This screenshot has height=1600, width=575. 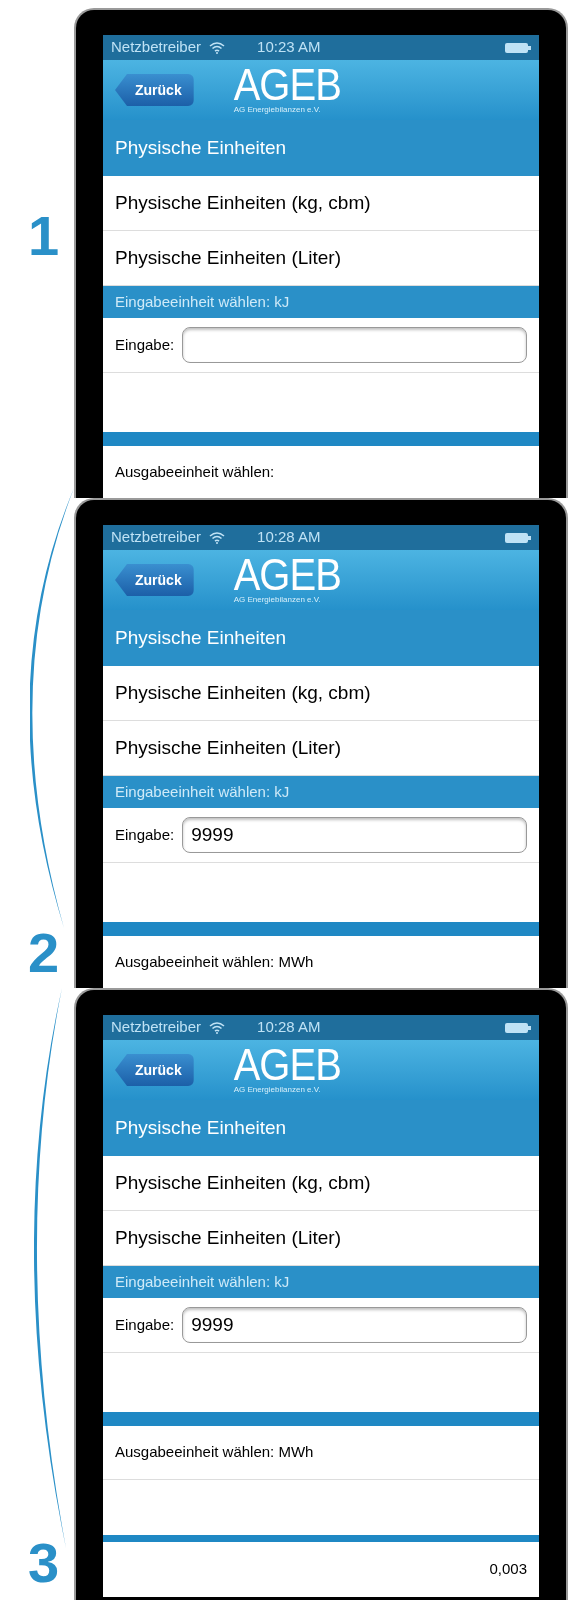 What do you see at coordinates (44, 1563) in the screenshot?
I see `step-number: 3` at bounding box center [44, 1563].